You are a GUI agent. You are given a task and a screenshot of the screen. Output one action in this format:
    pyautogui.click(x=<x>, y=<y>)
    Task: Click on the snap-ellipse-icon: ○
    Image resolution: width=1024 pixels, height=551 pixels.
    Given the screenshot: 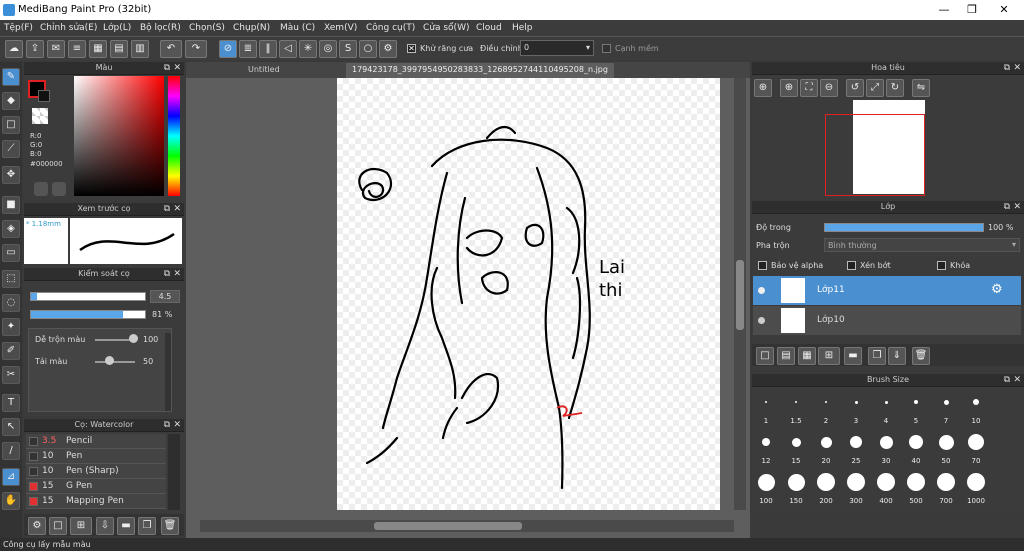 What is the action you would take?
    pyautogui.click(x=368, y=49)
    